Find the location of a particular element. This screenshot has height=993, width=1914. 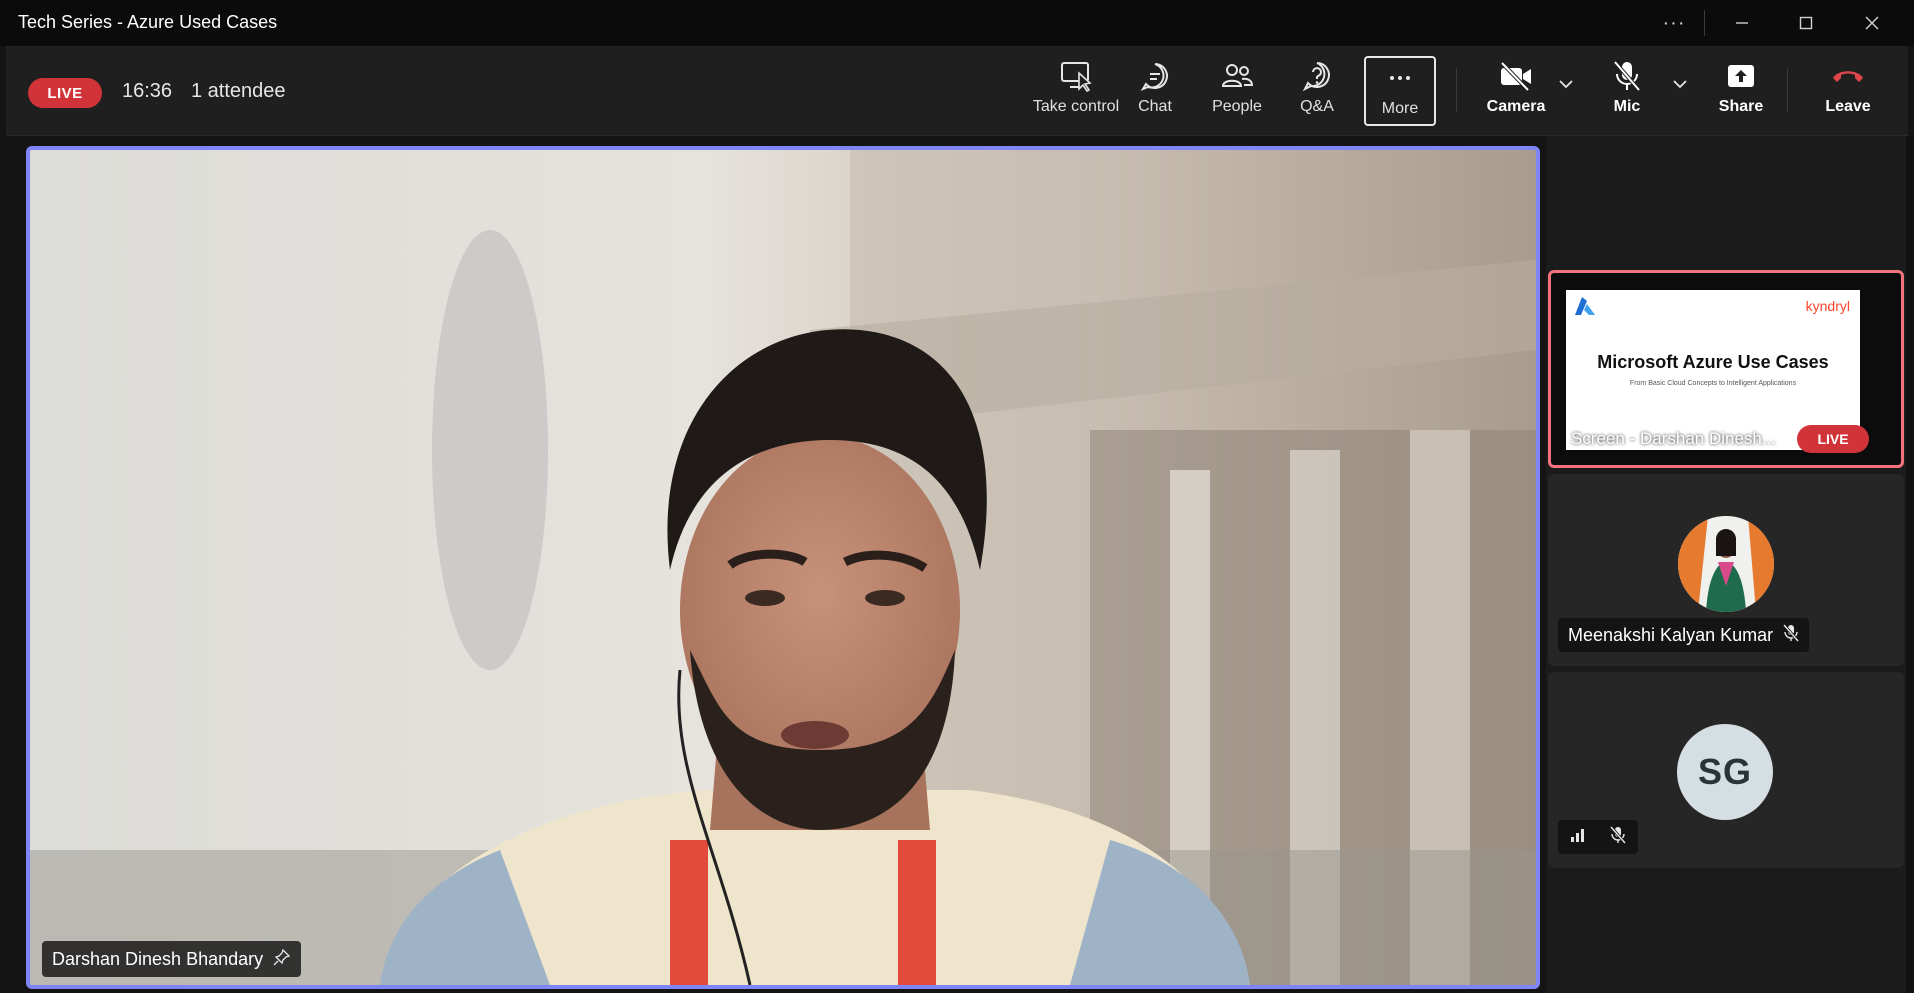

maximize-icon is located at coordinates (1806, 23).